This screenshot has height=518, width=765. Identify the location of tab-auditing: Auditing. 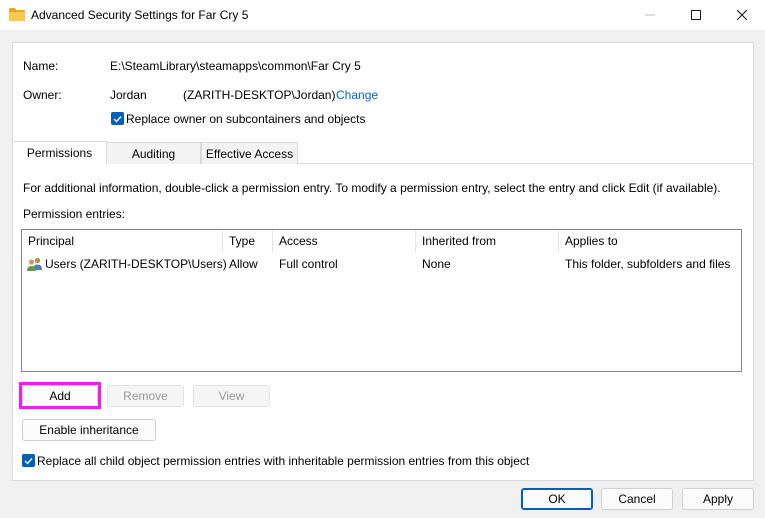
(153, 153).